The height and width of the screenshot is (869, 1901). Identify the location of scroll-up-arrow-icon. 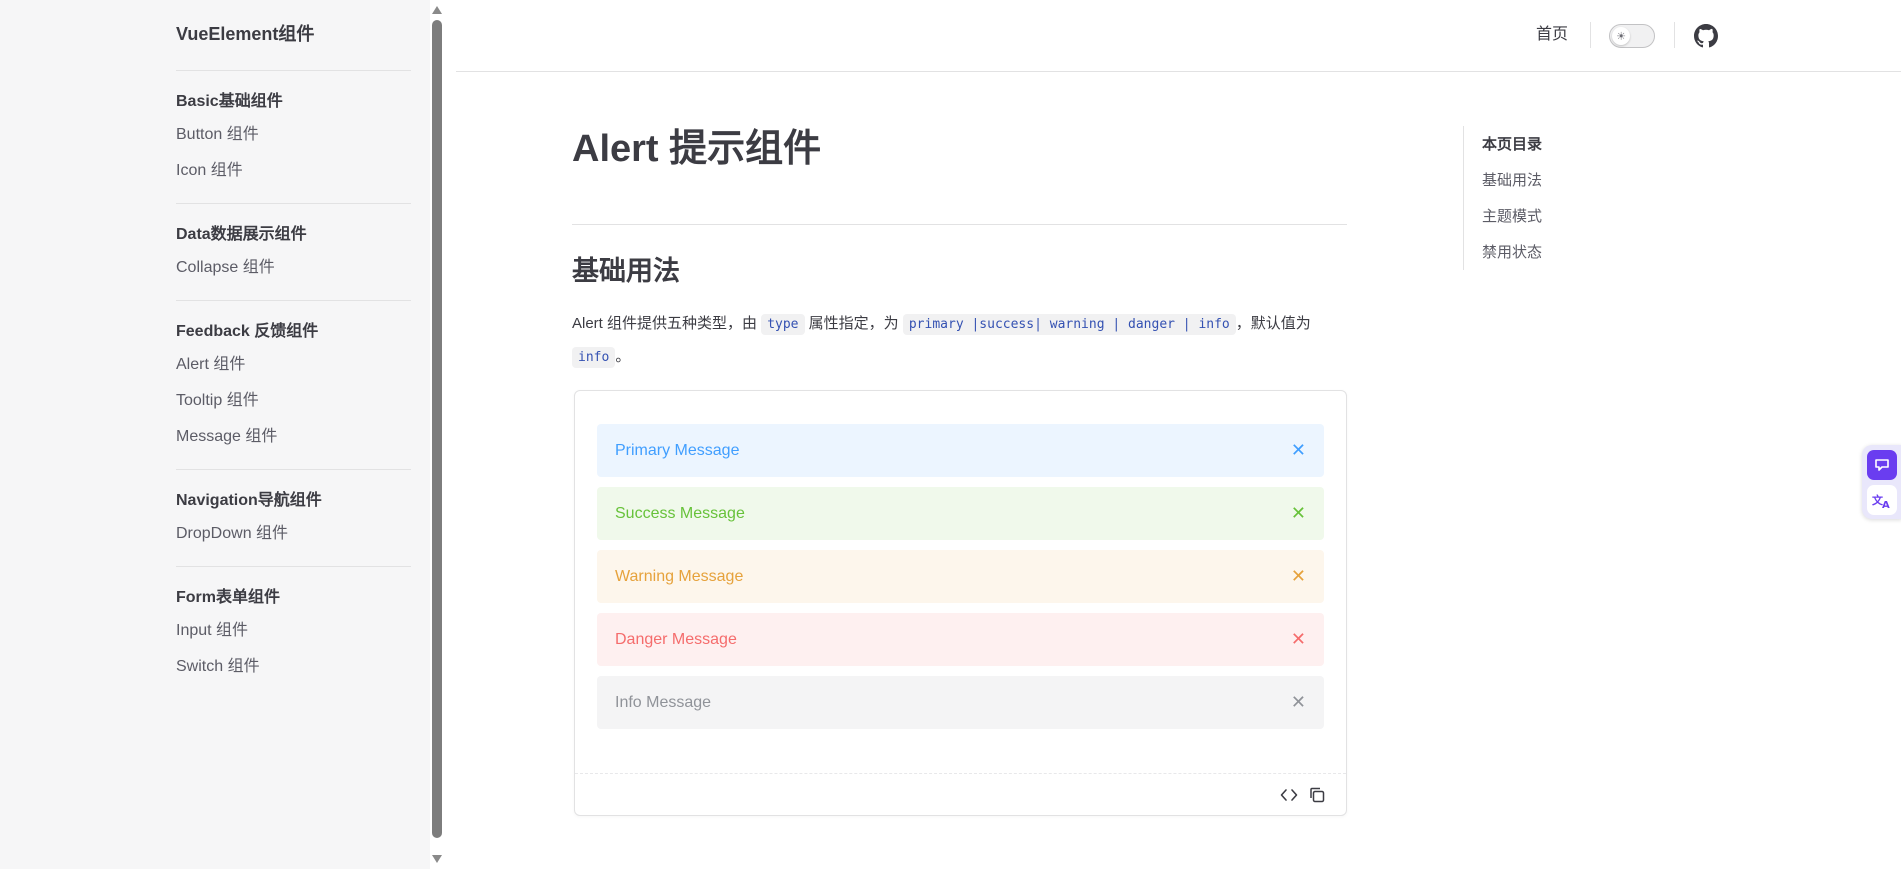
(437, 10).